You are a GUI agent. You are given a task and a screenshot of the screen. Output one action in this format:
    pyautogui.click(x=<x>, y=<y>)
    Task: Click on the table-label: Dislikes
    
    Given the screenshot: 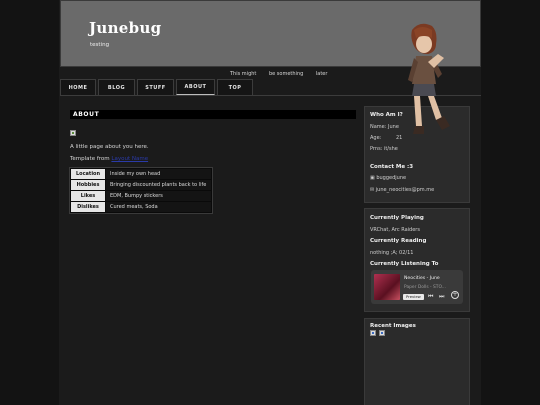 What is the action you would take?
    pyautogui.click(x=88, y=207)
    